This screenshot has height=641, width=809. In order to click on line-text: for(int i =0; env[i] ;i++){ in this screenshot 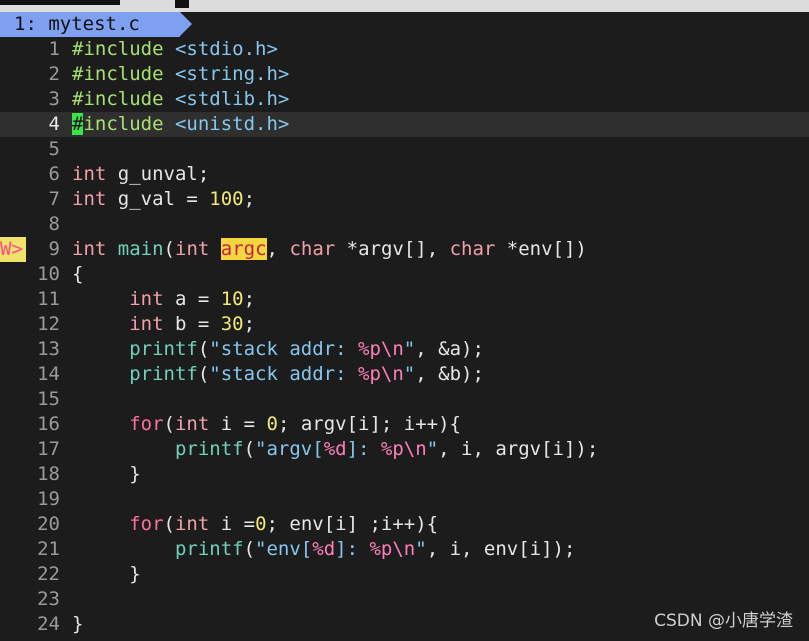, I will do `click(284, 524)`.